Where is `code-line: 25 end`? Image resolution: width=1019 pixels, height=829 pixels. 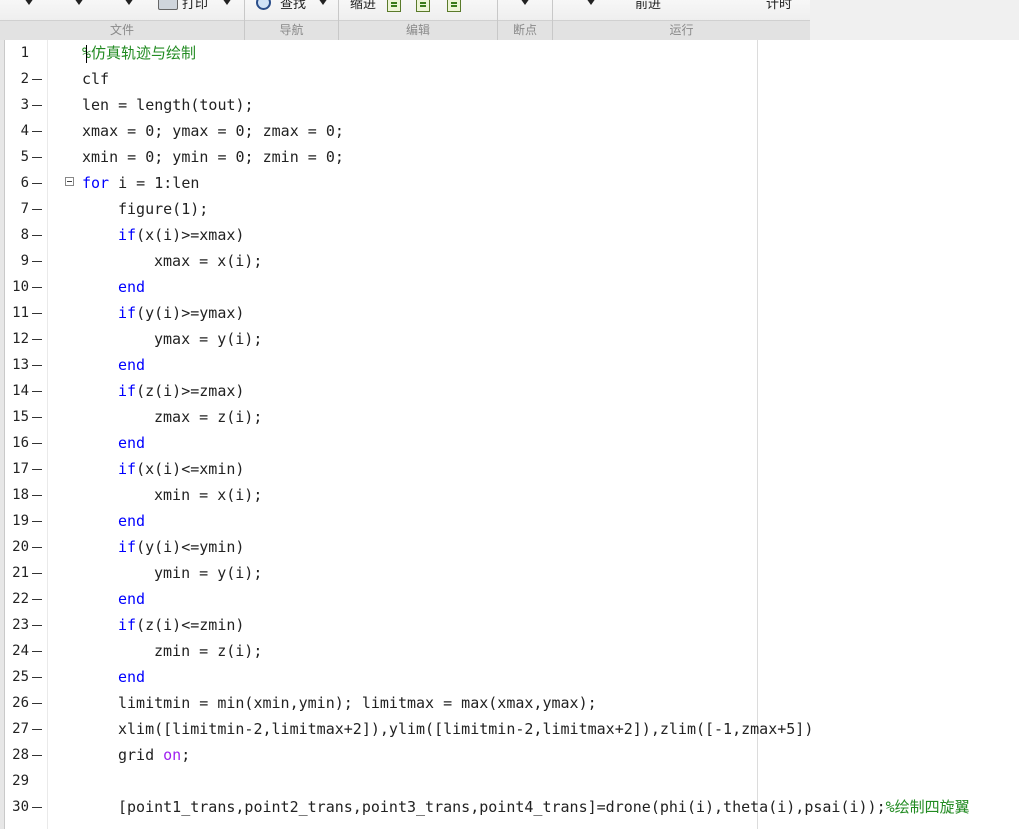 code-line: 25 end is located at coordinates (512, 677).